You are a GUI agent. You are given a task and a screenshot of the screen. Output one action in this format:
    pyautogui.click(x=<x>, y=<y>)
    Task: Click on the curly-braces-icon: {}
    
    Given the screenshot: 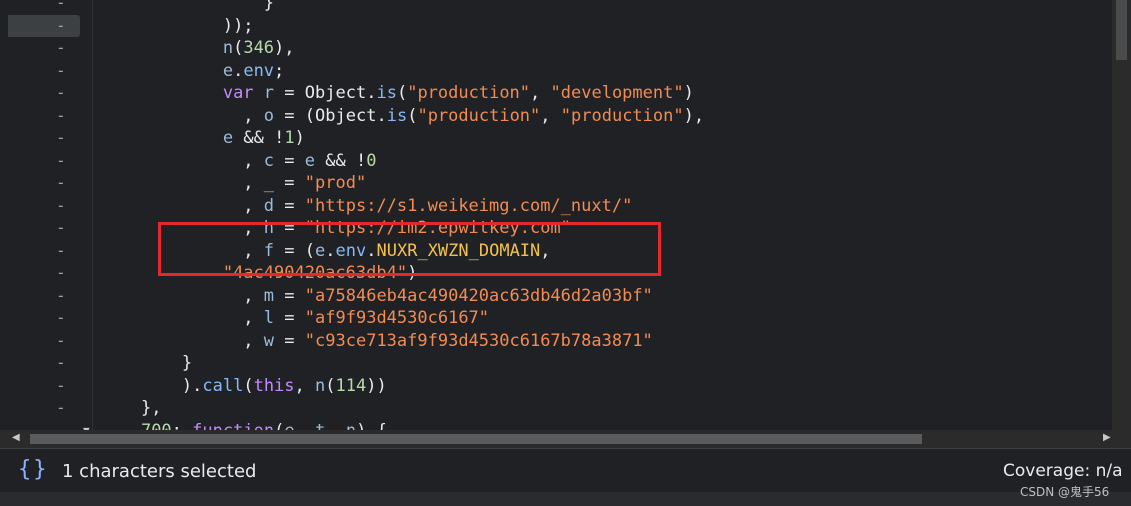 What is the action you would take?
    pyautogui.click(x=33, y=469)
    